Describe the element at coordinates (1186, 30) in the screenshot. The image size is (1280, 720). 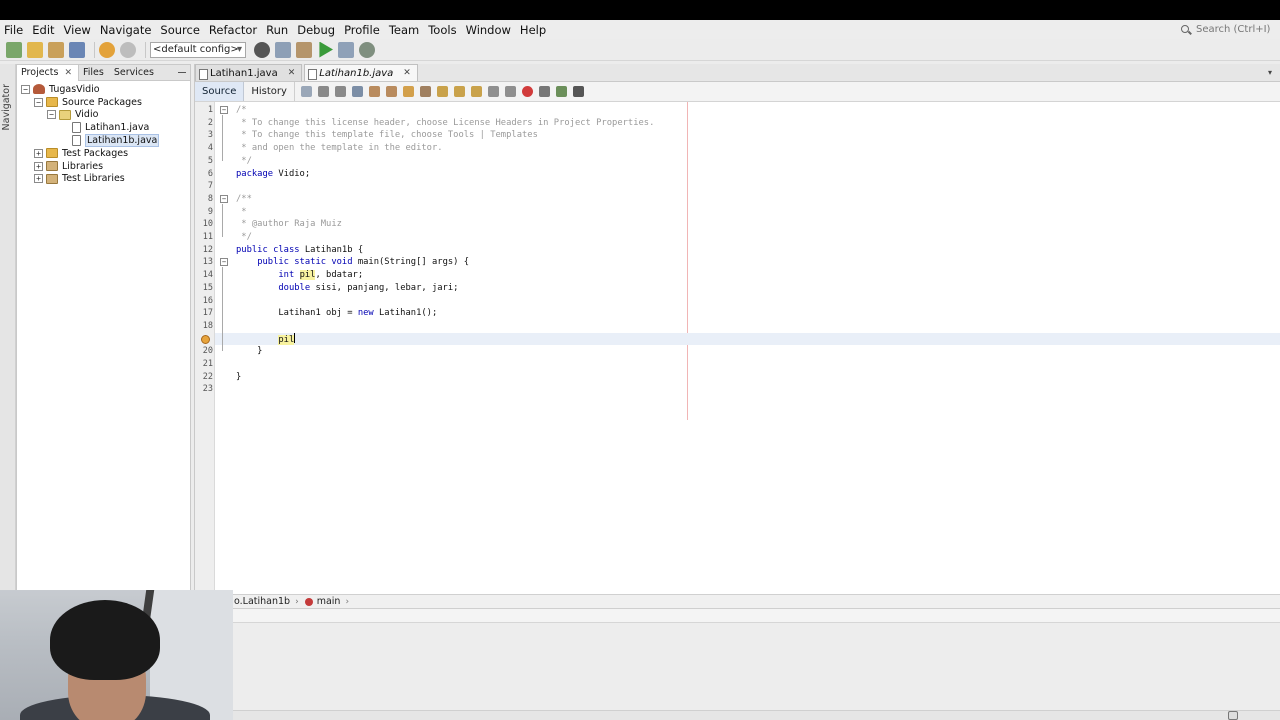
I see `search-icon` at that location.